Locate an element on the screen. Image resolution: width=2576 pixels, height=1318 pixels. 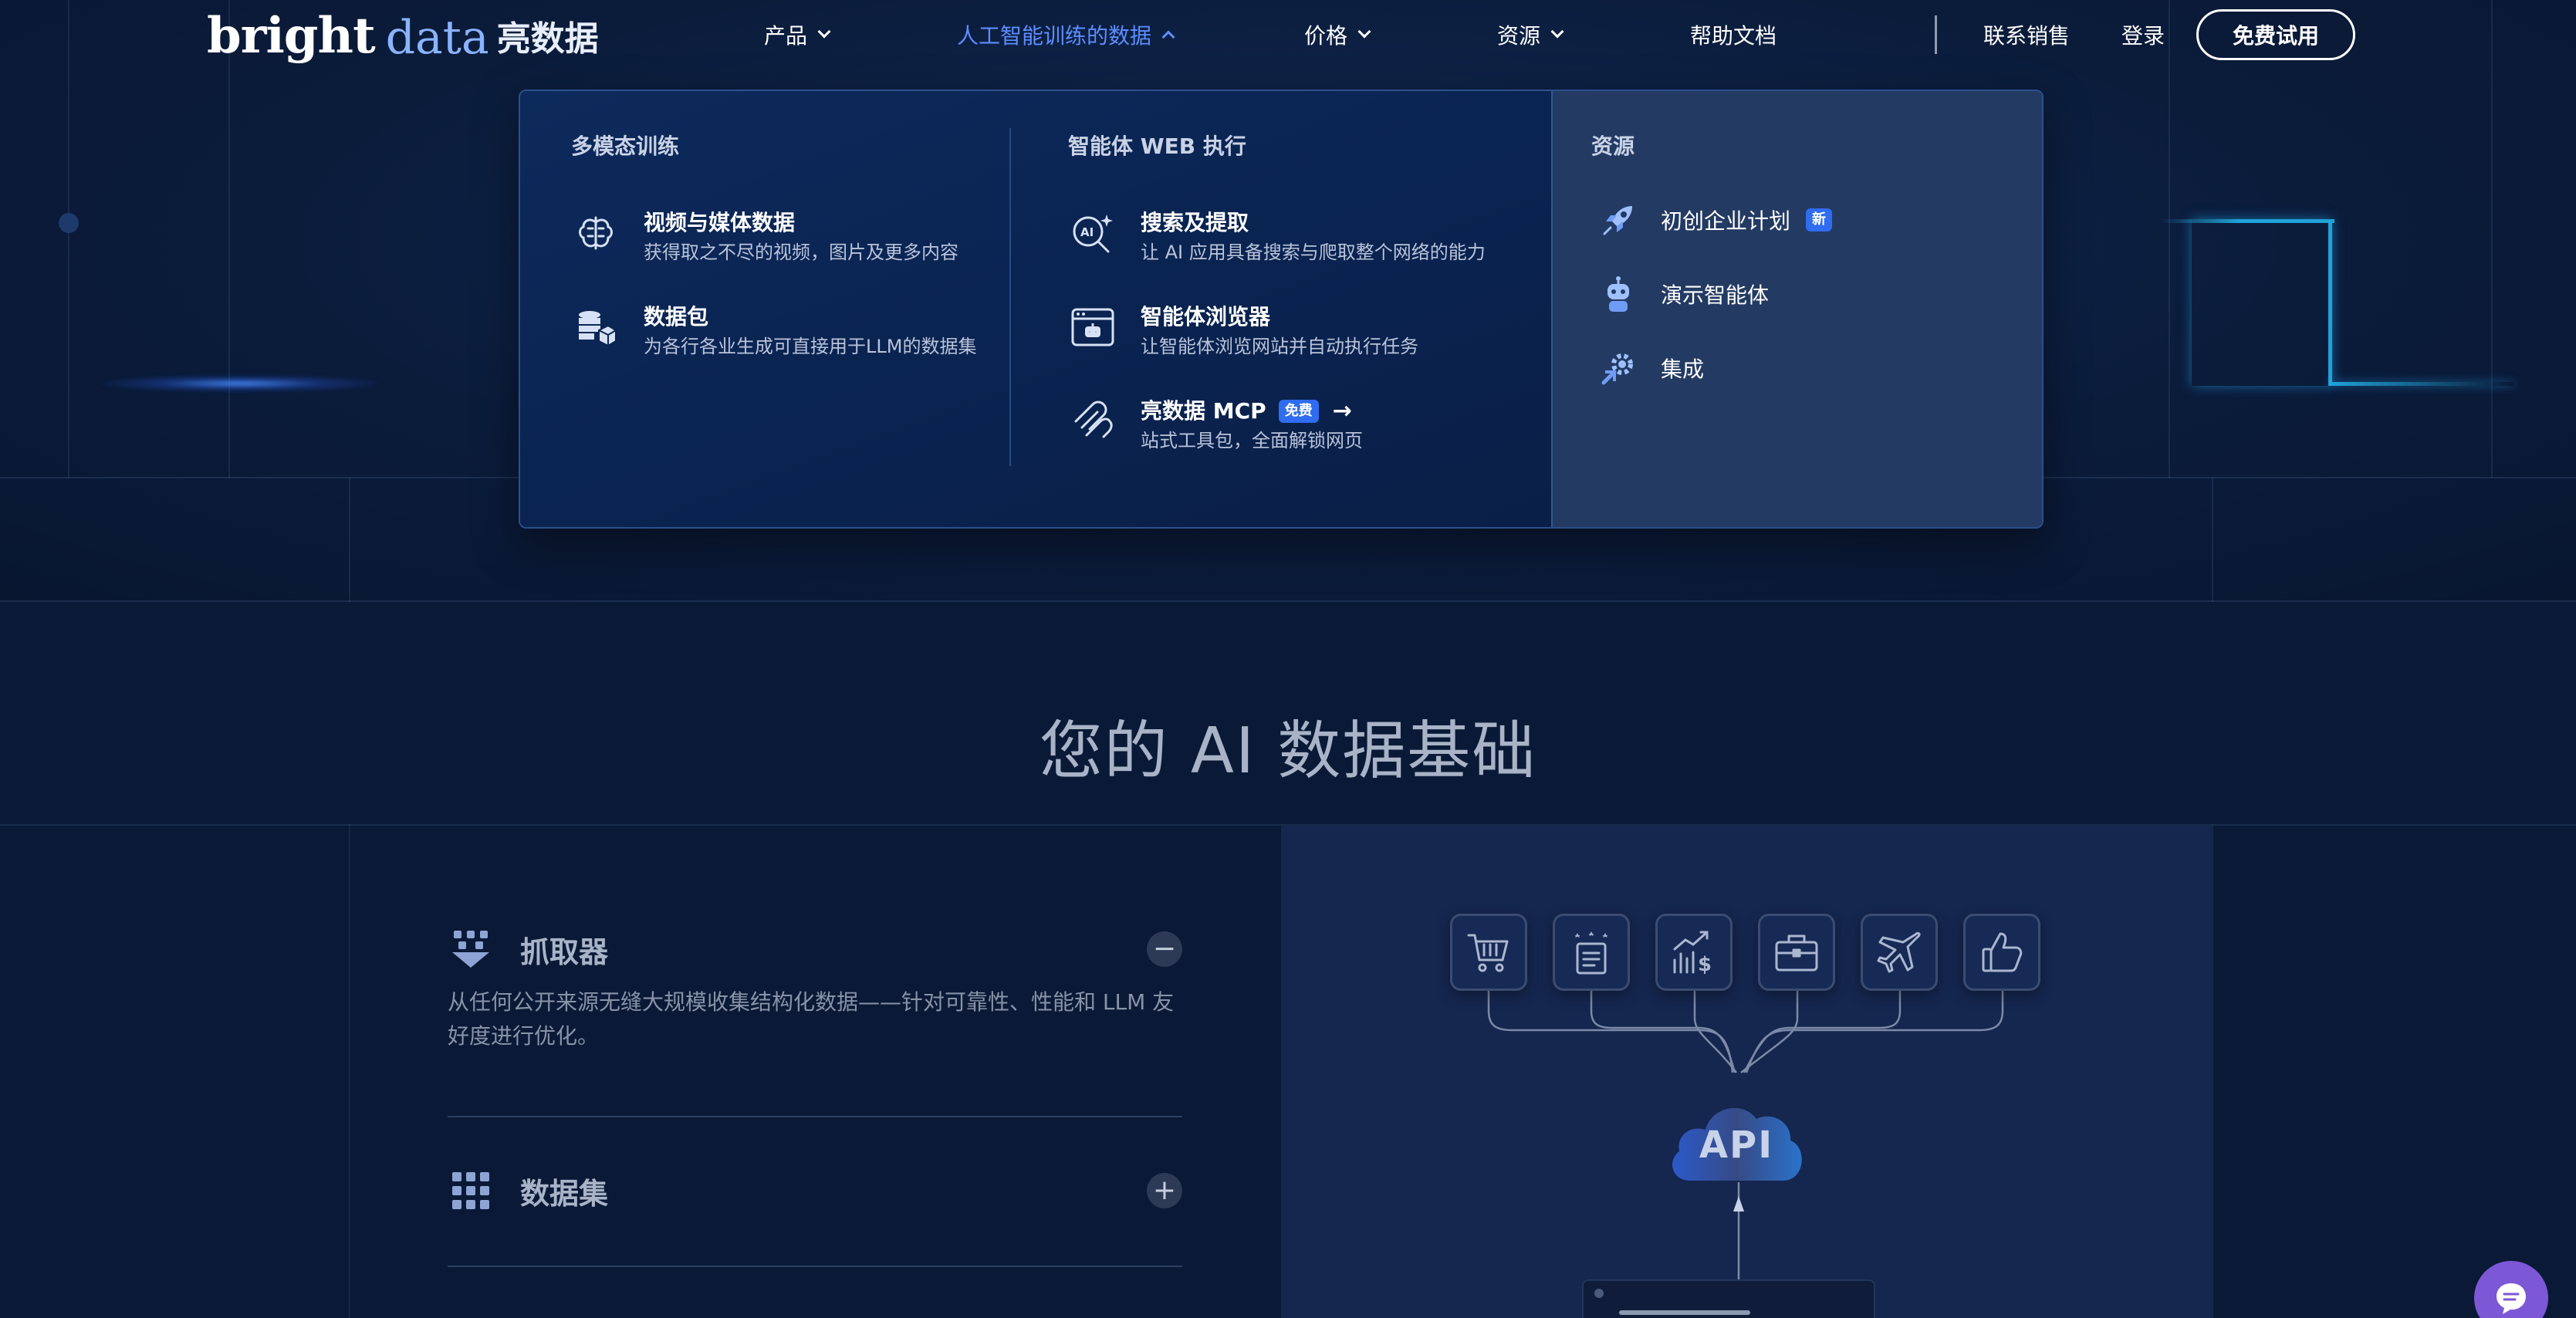
nav-resources: 资源 is located at coordinates (1530, 34).